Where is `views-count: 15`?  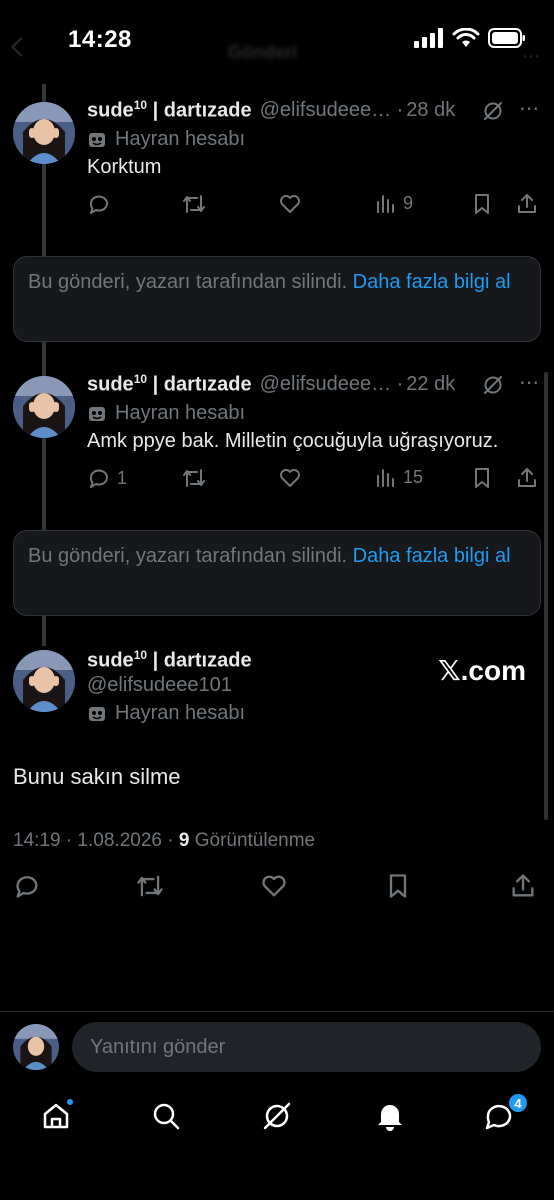
views-count: 15 is located at coordinates (413, 476).